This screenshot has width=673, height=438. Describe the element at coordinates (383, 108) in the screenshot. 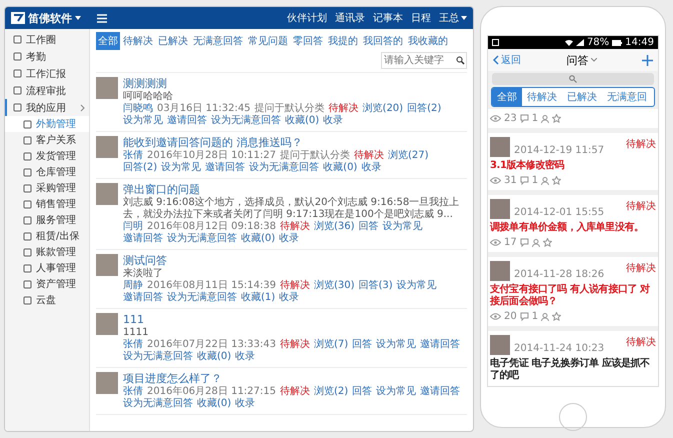

I see `action-link: 浏览(20)` at that location.